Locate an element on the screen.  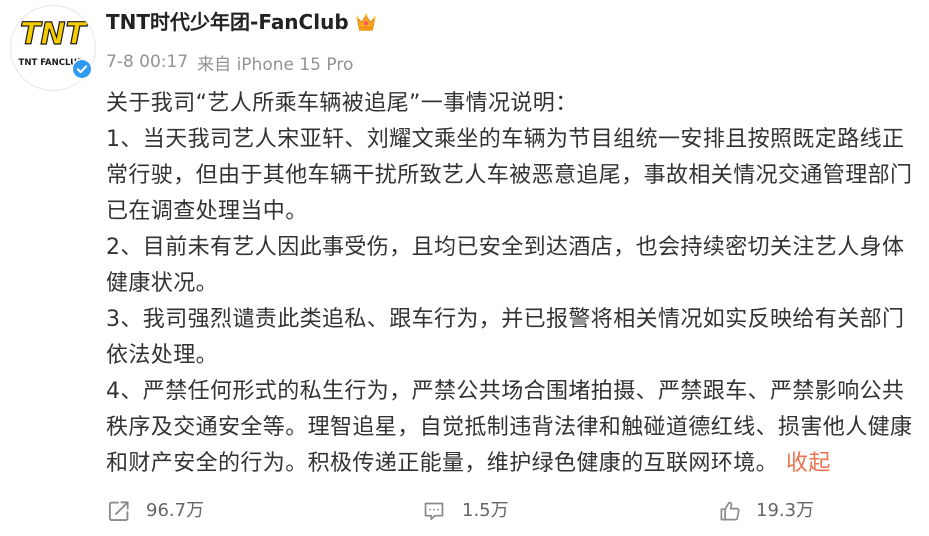
like-count: 19.3万 is located at coordinates (785, 510).